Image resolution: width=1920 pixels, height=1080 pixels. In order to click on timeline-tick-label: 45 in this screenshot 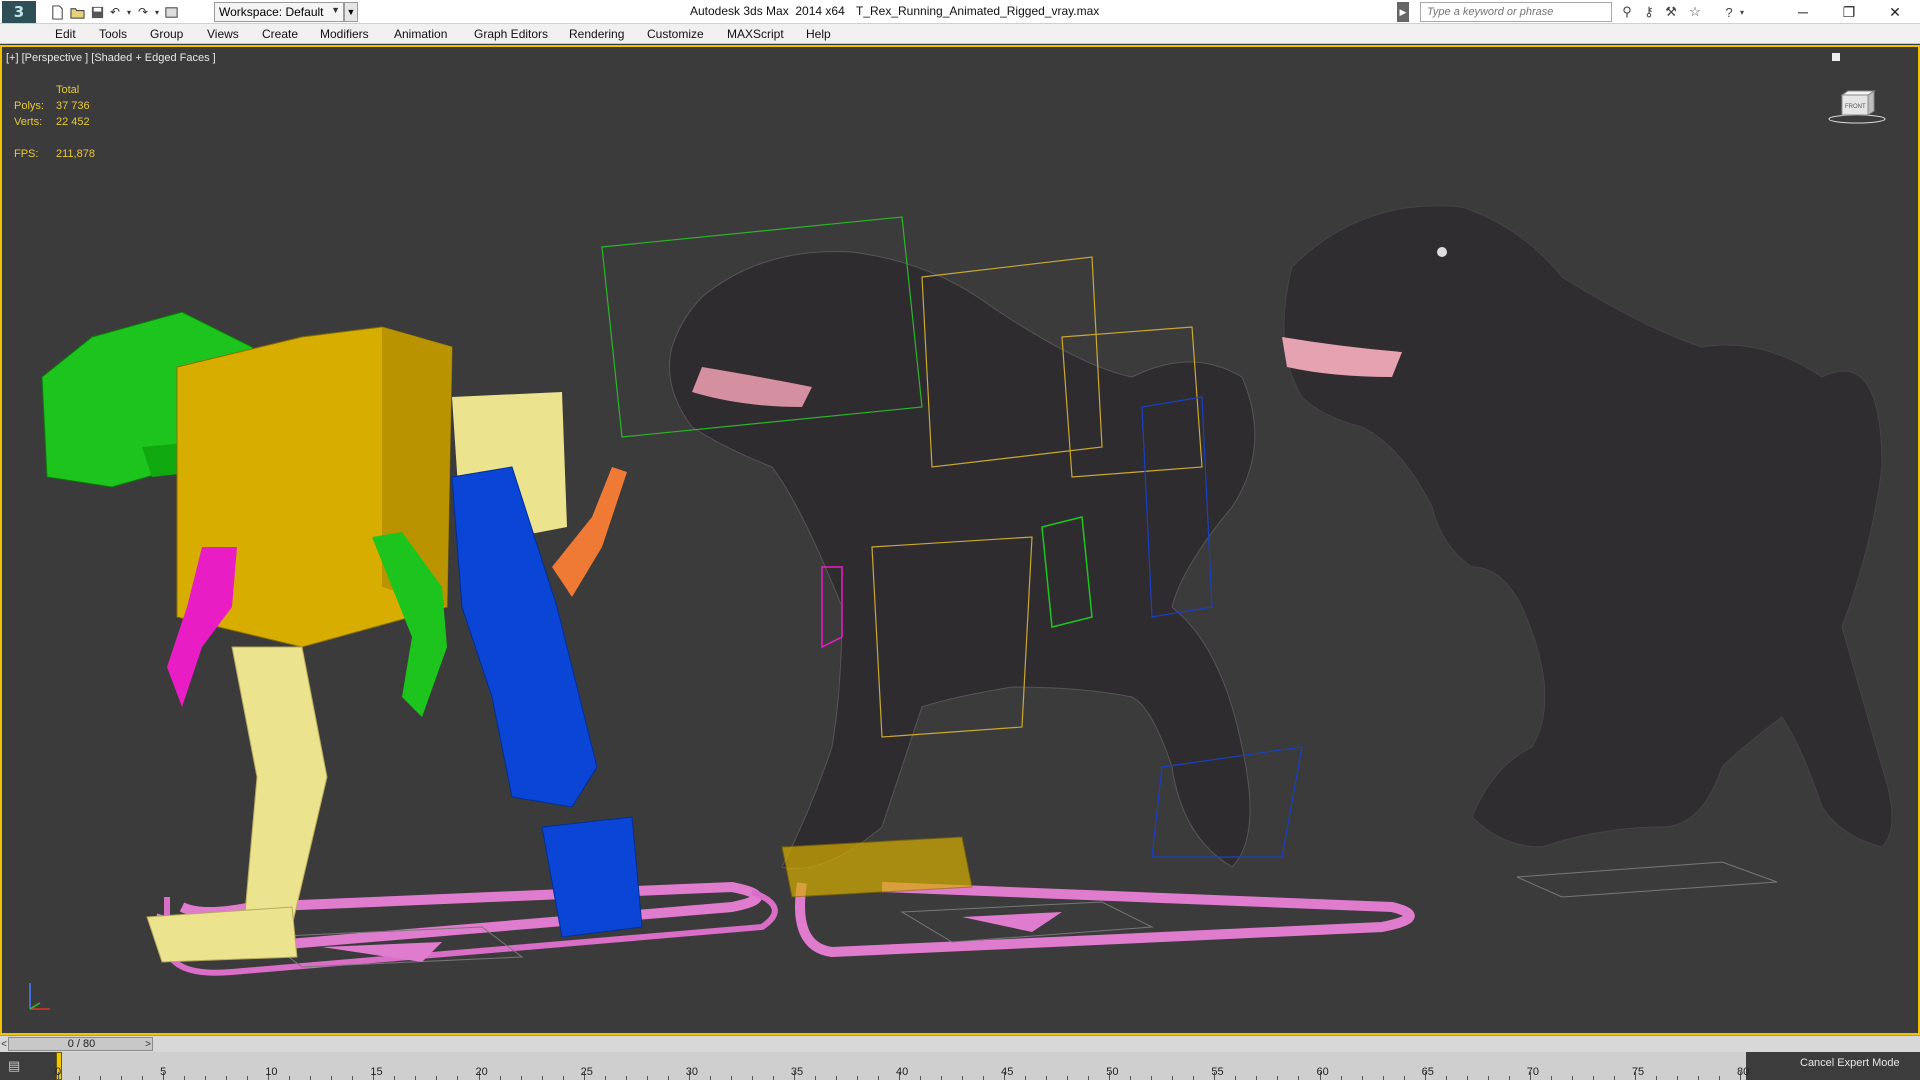, I will do `click(1007, 1072)`.